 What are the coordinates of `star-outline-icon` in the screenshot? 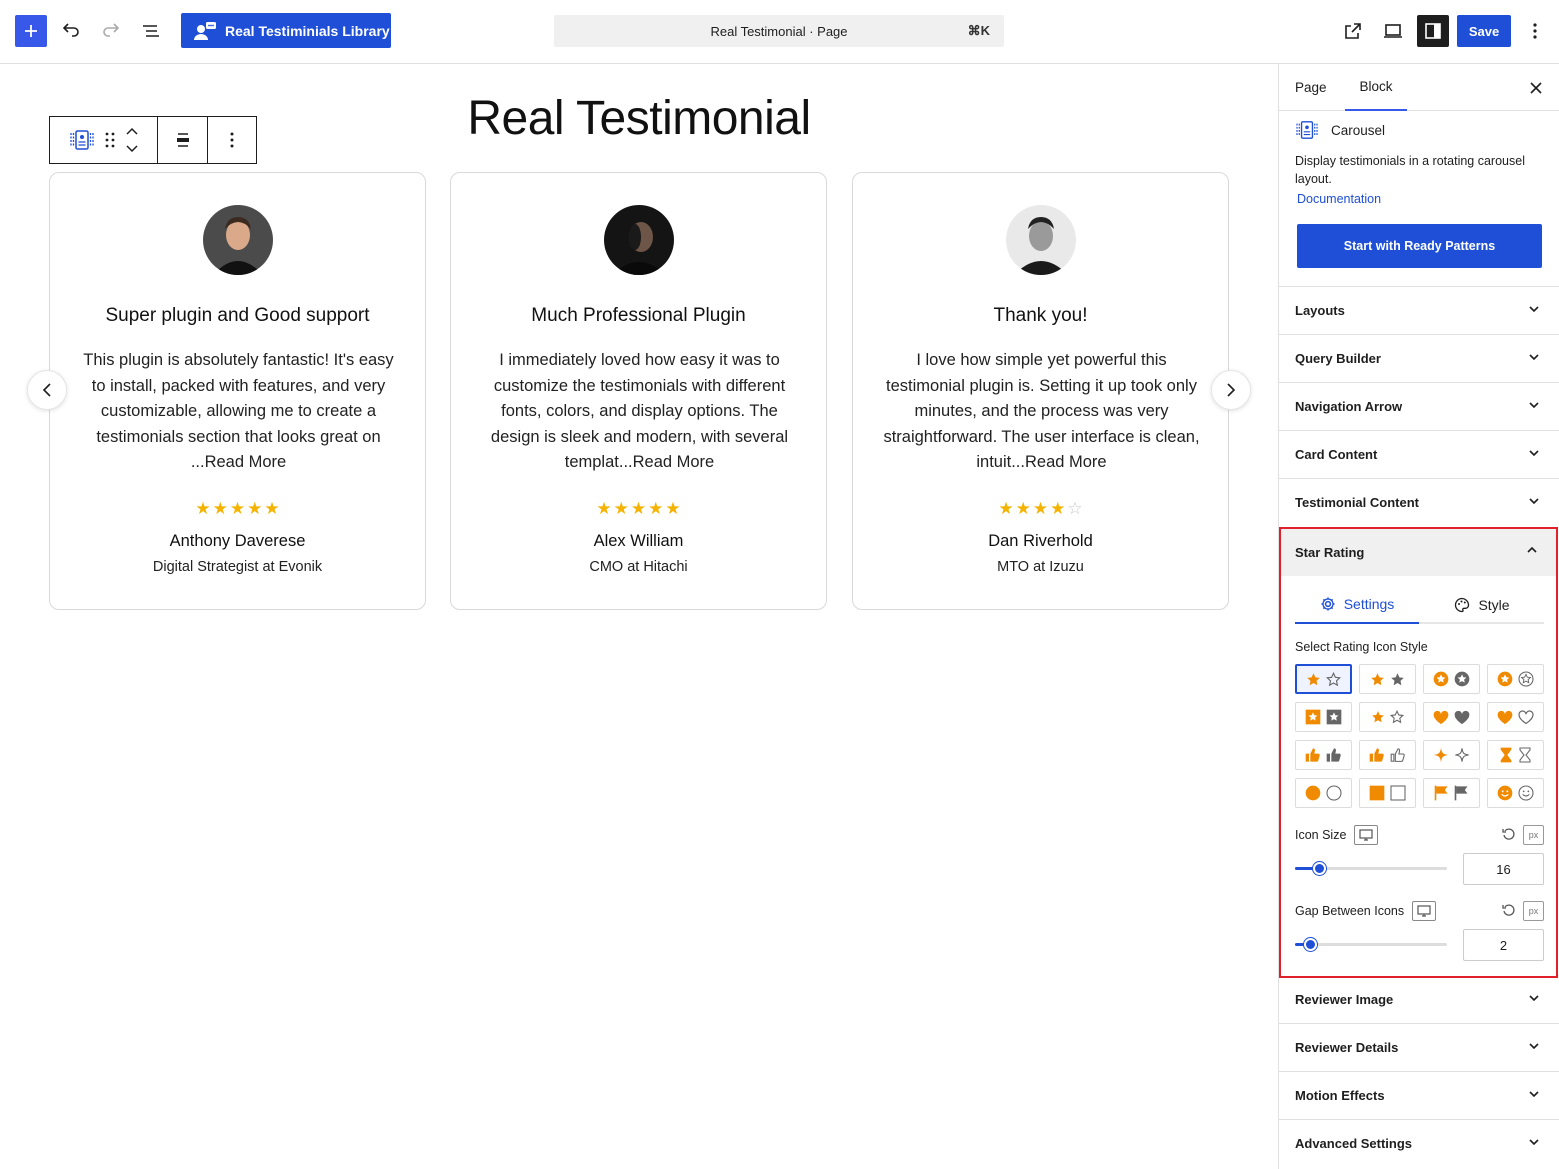 It's located at (1333, 678).